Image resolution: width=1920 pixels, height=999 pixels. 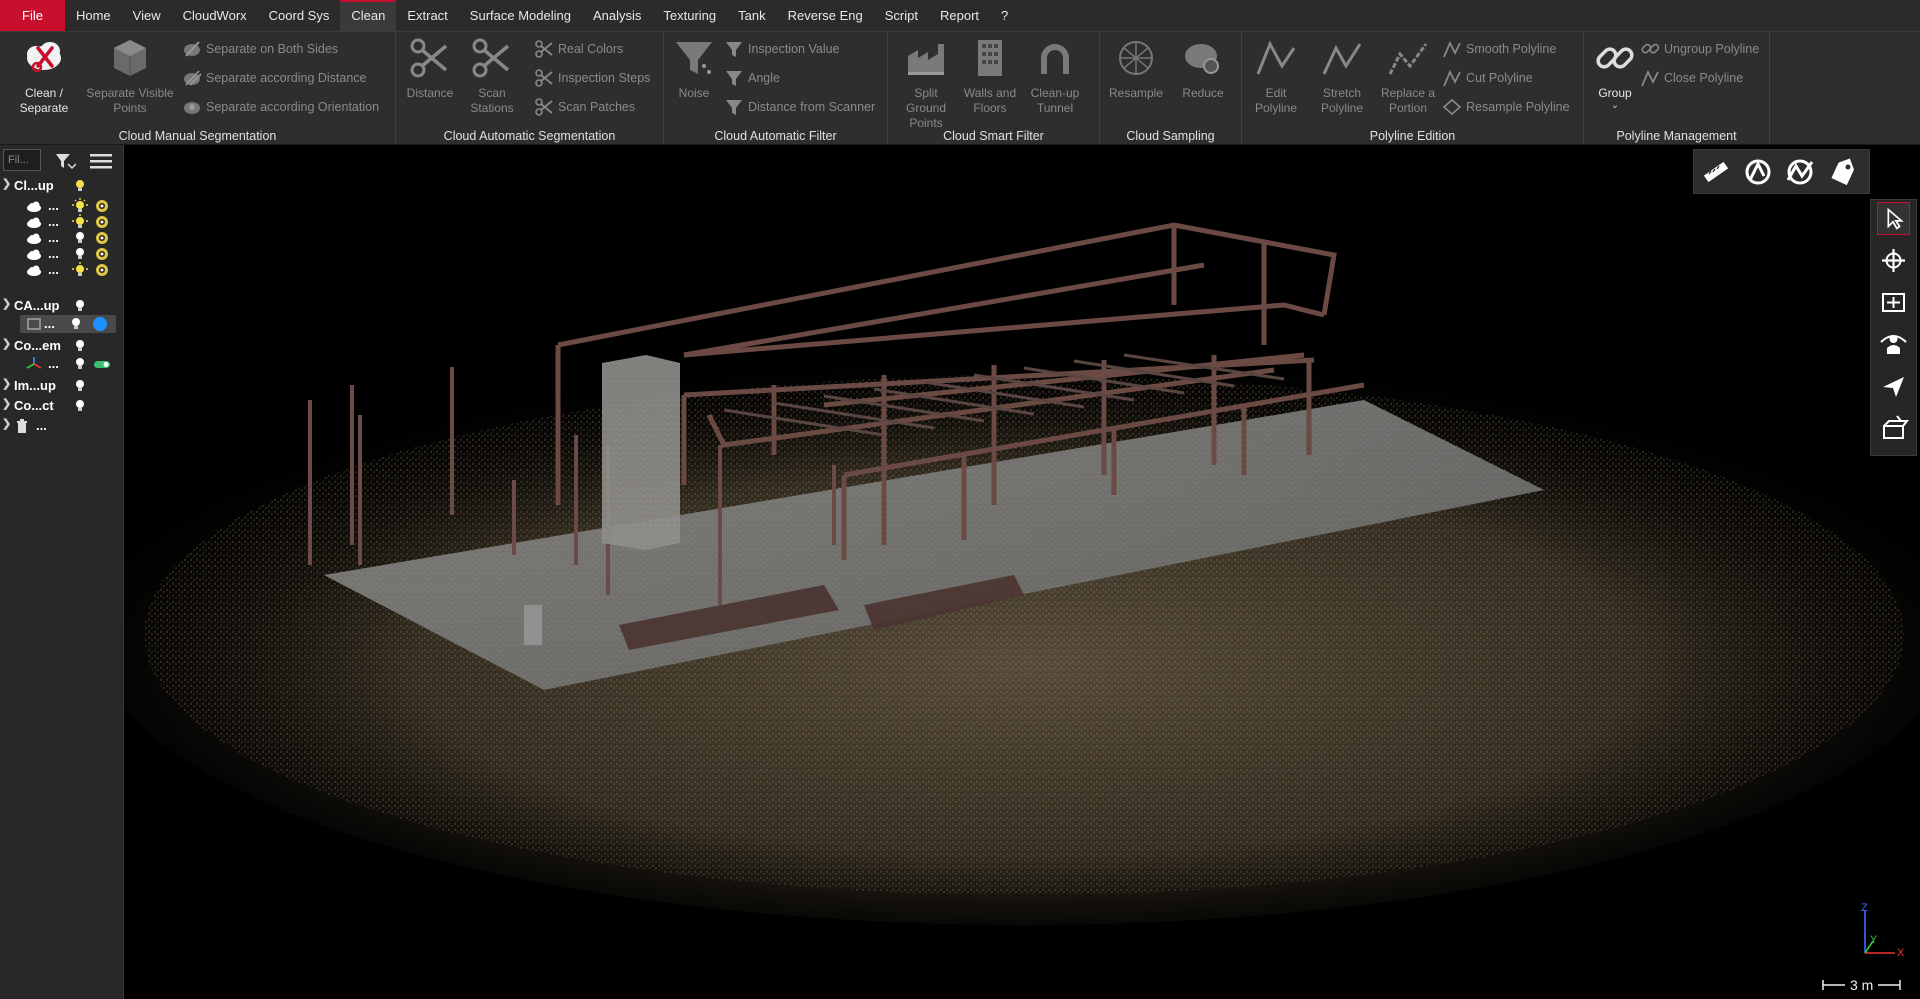 I want to click on resample-label: Resample, so click(x=1136, y=93).